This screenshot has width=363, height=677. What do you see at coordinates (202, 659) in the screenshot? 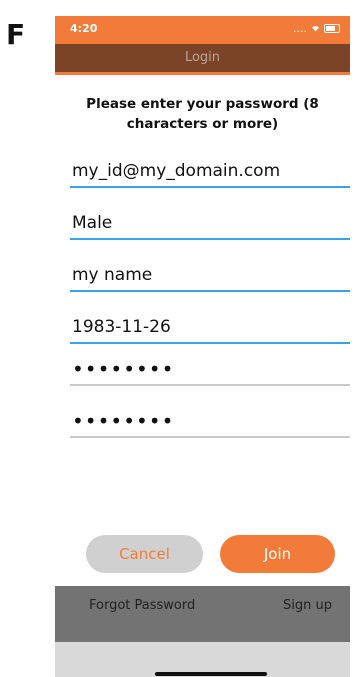
I see `home-area` at bounding box center [202, 659].